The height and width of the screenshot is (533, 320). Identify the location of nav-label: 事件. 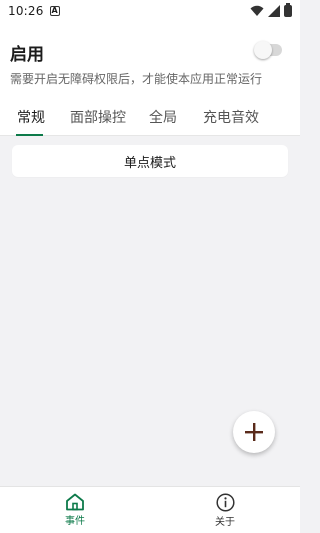
(75, 521).